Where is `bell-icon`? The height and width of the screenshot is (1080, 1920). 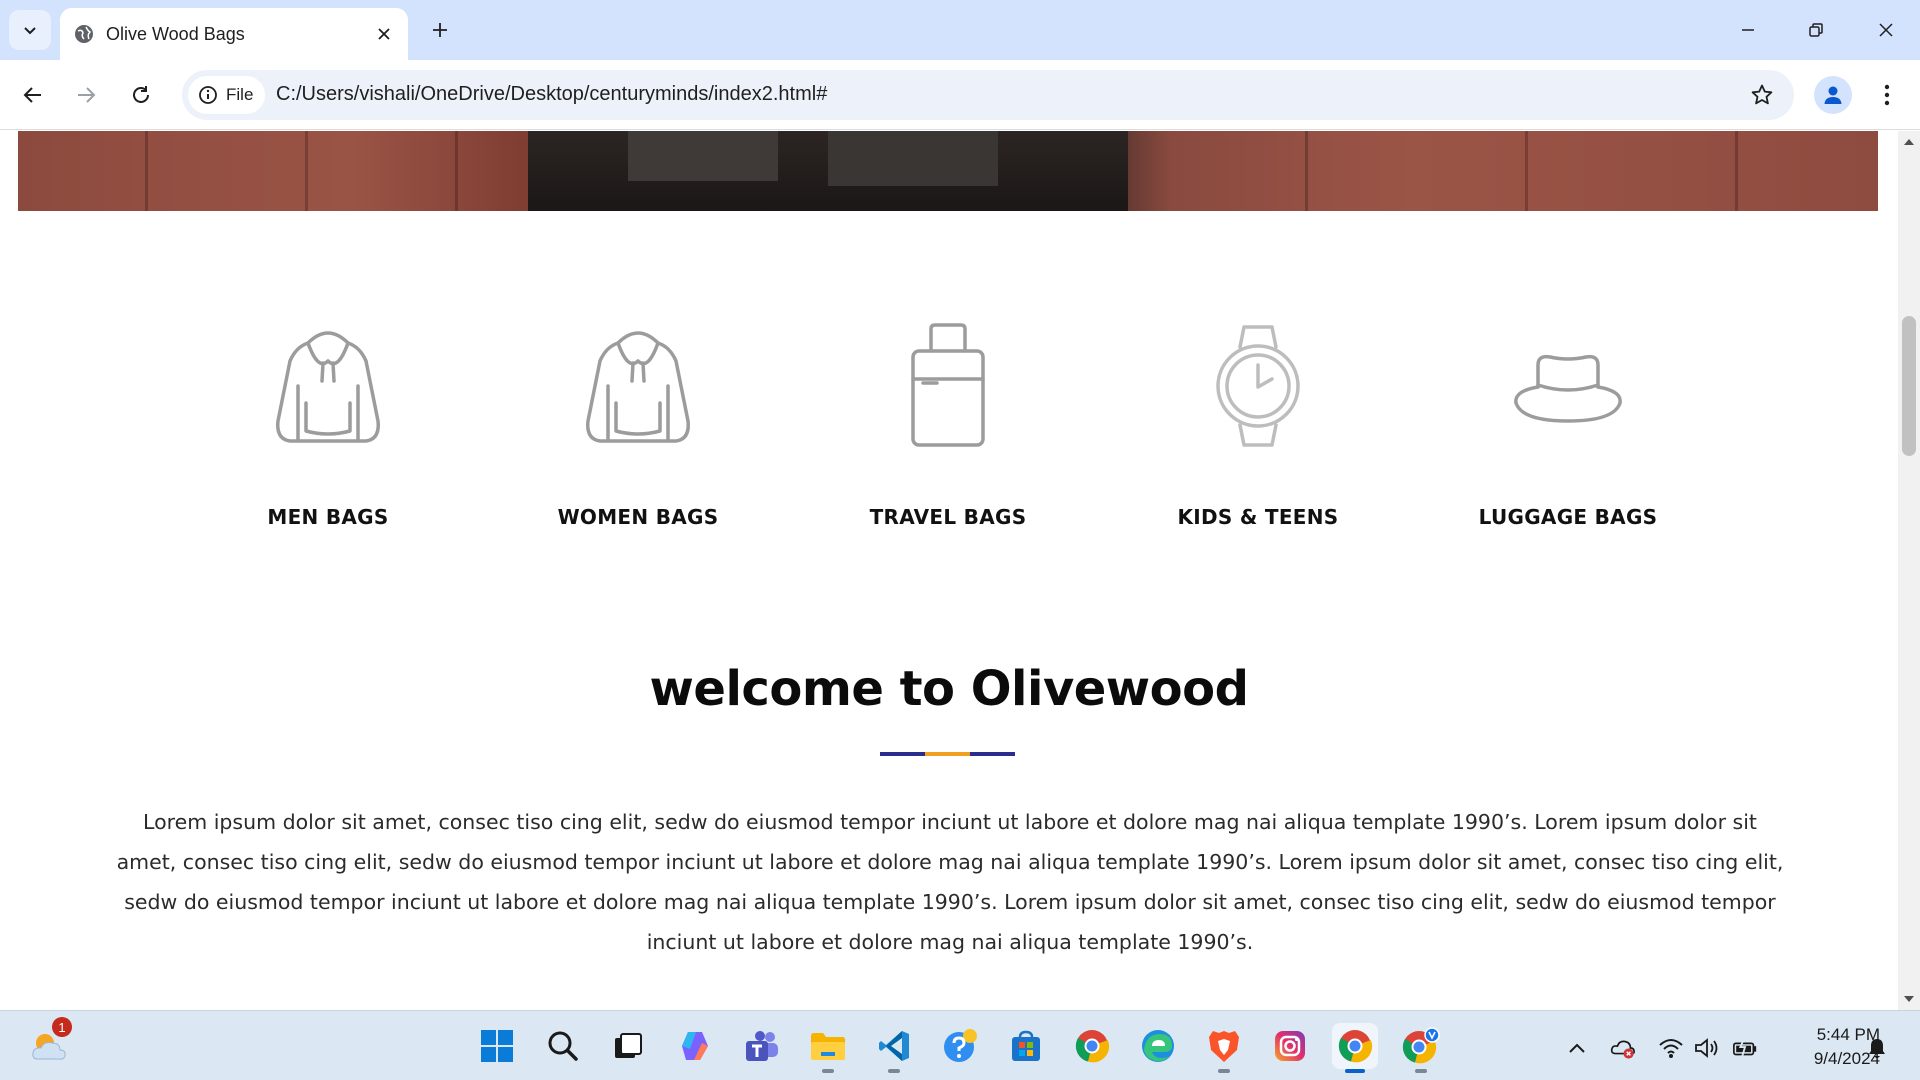 bell-icon is located at coordinates (1877, 1048).